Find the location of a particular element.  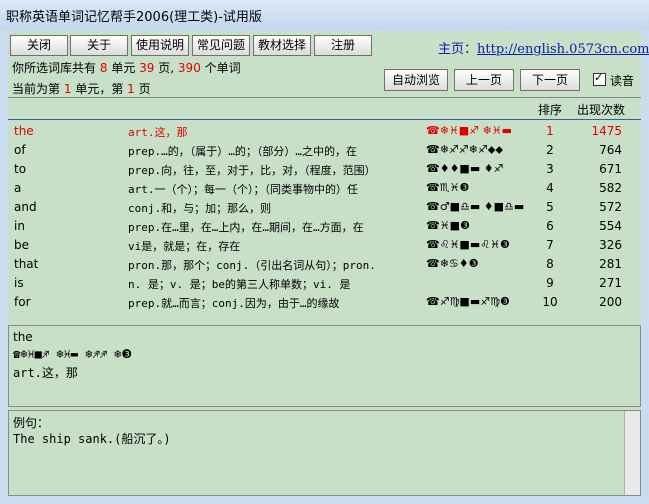

phonetic-cell: ☎♓■❸ is located at coordinates (448, 225).